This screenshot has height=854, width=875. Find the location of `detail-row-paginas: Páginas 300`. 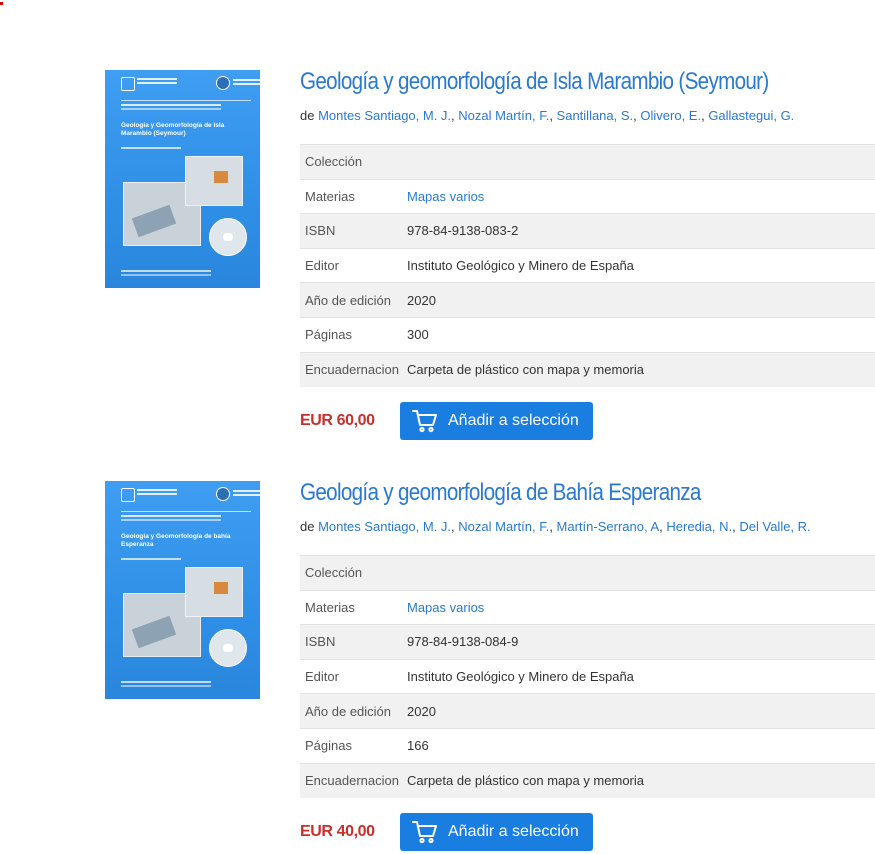

detail-row-paginas: Páginas 300 is located at coordinates (587, 334).